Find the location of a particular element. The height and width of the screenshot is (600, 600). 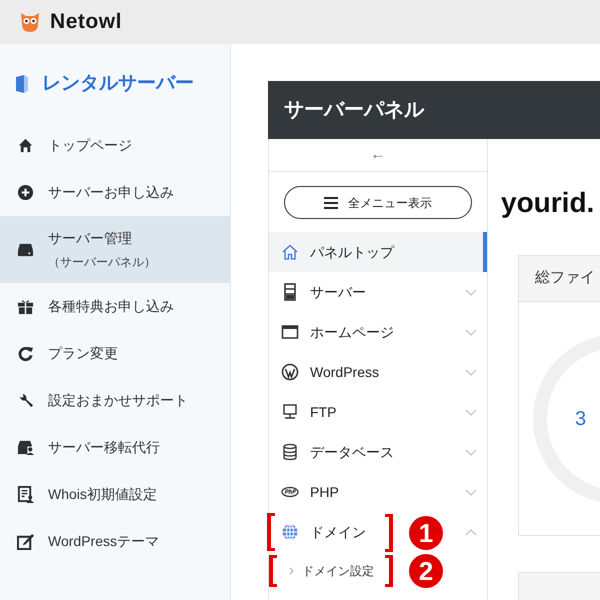

wordpress-icon is located at coordinates (290, 372).